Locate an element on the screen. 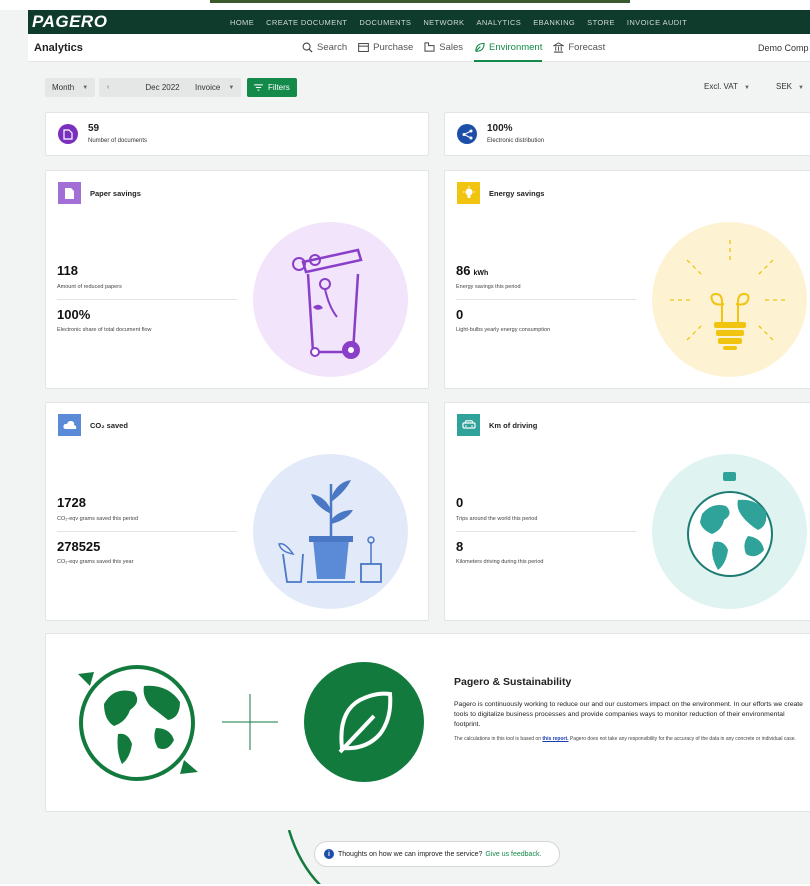  card-title: Paper savings is located at coordinates (115, 193).